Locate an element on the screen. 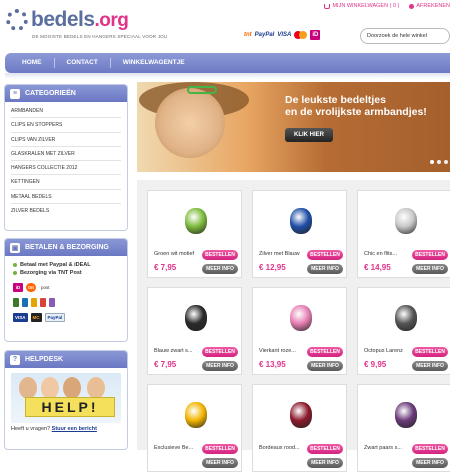 This screenshot has width=450, height=472. payment-logos-row: iD tnt post is located at coordinates (66, 287).